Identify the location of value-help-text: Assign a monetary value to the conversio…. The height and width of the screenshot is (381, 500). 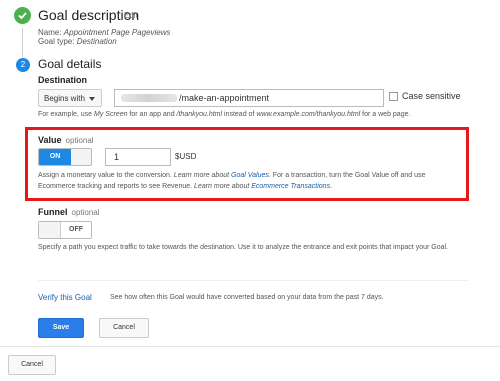
(250, 181).